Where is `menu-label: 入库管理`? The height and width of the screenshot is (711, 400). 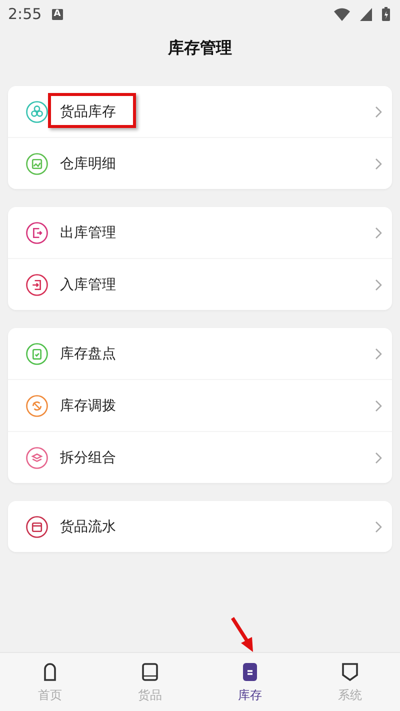
menu-label: 入库管理 is located at coordinates (88, 285).